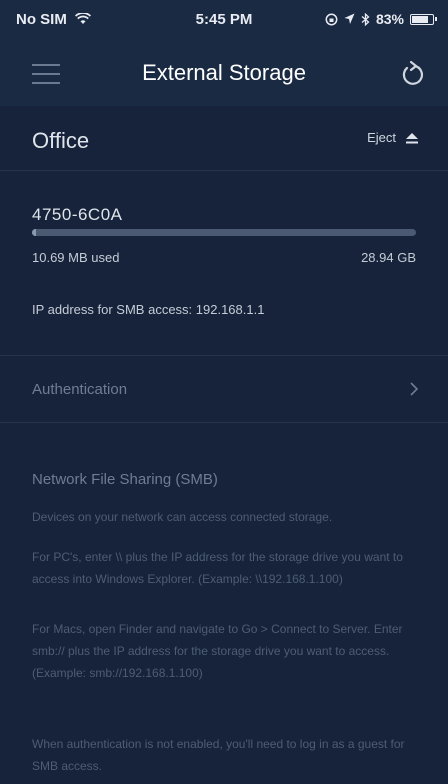  Describe the element at coordinates (80, 389) in the screenshot. I see `authentication-label: Authentication` at that location.